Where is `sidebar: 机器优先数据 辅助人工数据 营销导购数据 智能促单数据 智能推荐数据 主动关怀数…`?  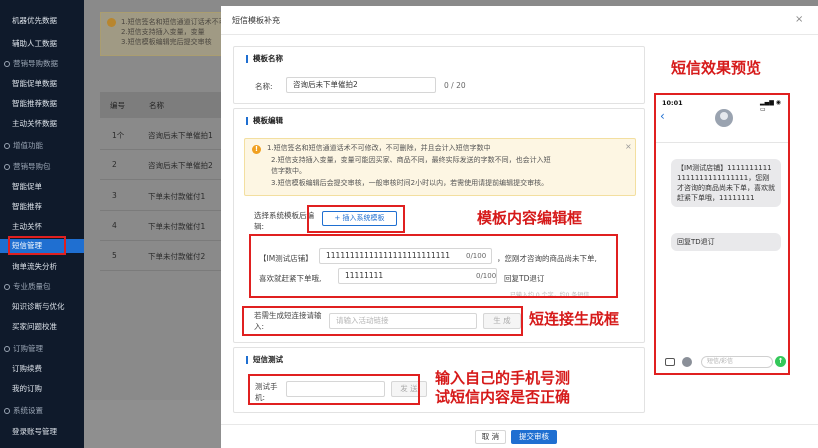
sidebar: 机器优先数据 辅助人工数据 营销导购数据 智能促单数据 智能推荐数据 主动关怀数… is located at coordinates (42, 224).